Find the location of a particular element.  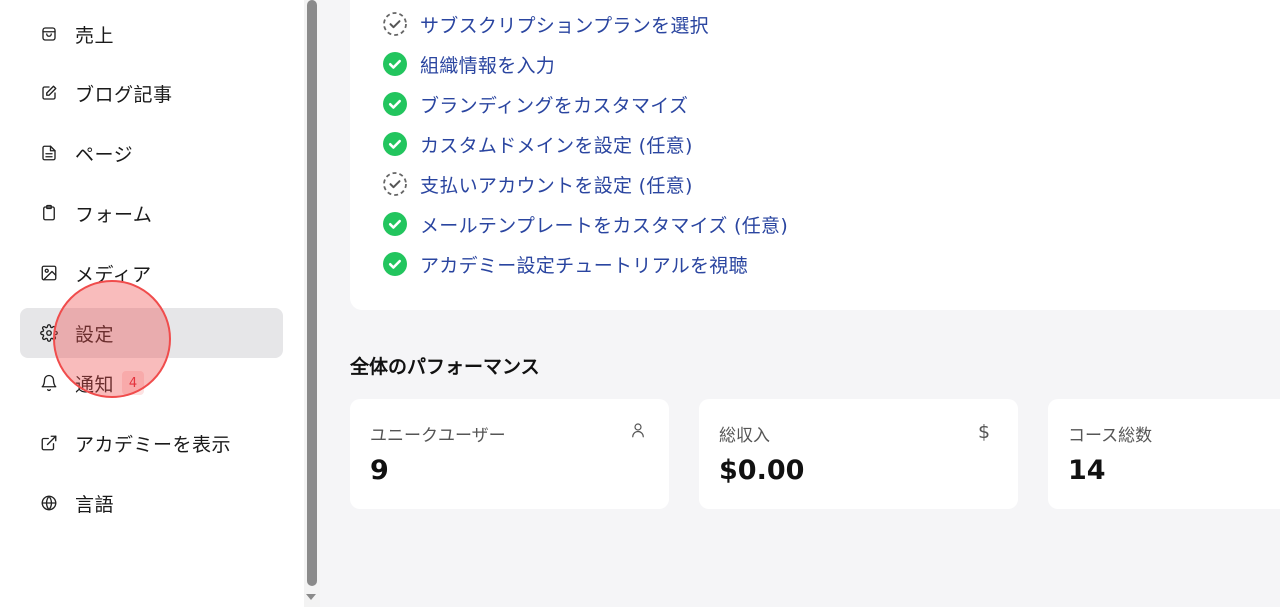

stat-value: 9 is located at coordinates (379, 470).